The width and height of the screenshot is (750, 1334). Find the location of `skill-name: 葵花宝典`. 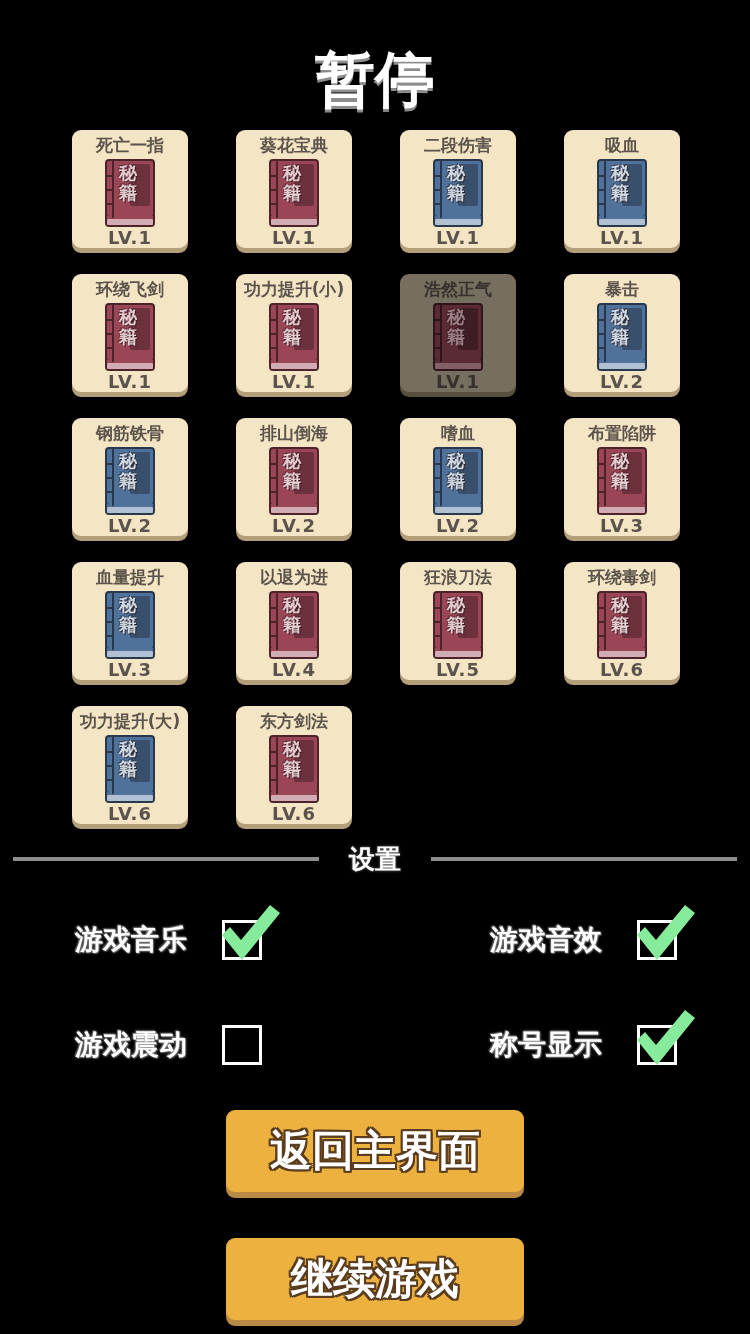

skill-name: 葵花宝典 is located at coordinates (294, 145).